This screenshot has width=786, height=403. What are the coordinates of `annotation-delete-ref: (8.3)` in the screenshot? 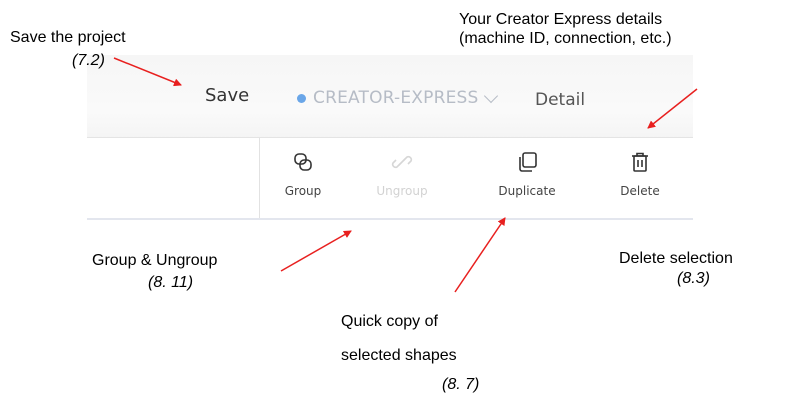 It's located at (693, 278).